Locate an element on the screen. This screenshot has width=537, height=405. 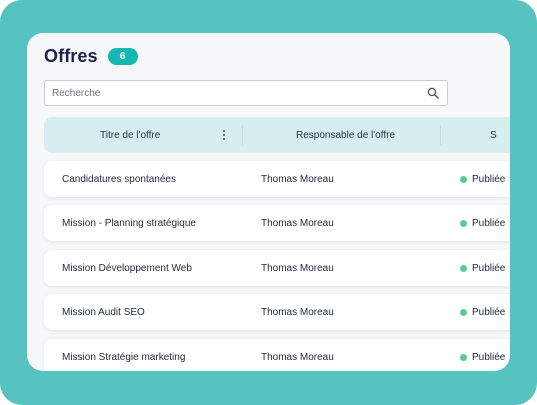
column-header-responsable: Responsable de l'offre is located at coordinates (345, 135).